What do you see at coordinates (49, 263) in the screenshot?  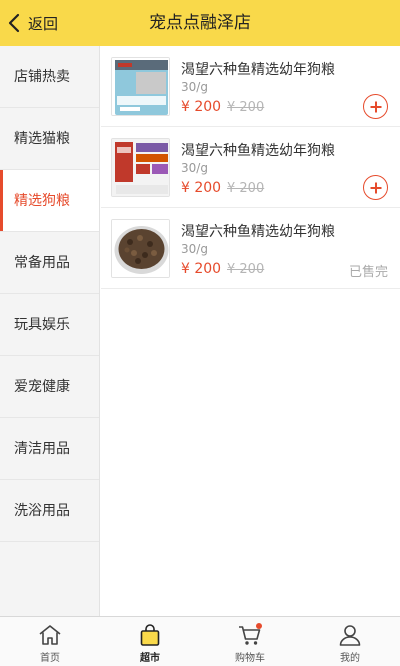 I see `sidebar-item-daily-supplies: 常备用品` at bounding box center [49, 263].